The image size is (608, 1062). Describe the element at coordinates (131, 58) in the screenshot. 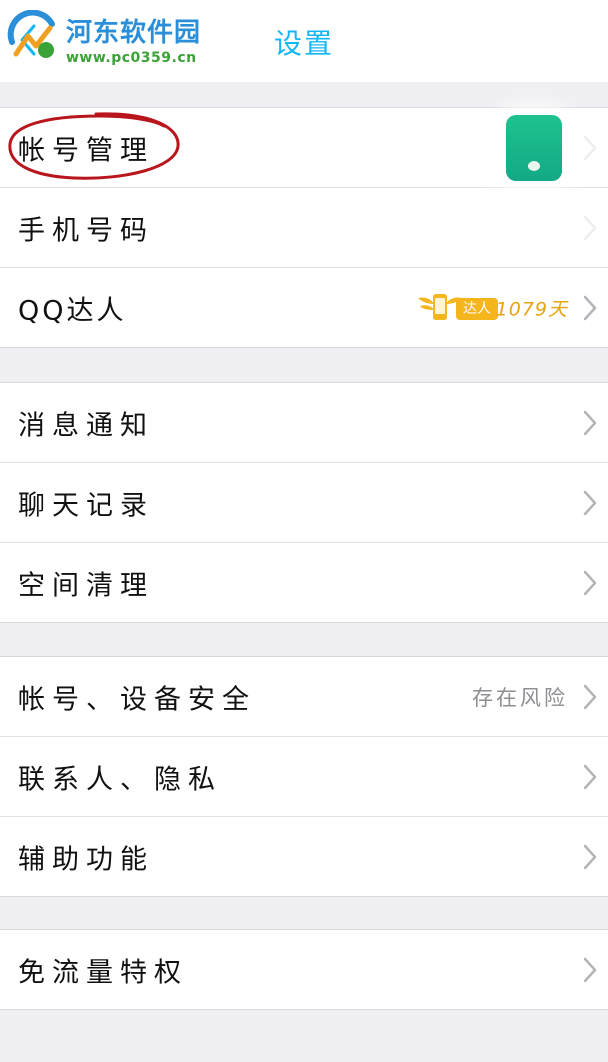

I see `watermark-url: www.pc0359.cn` at that location.